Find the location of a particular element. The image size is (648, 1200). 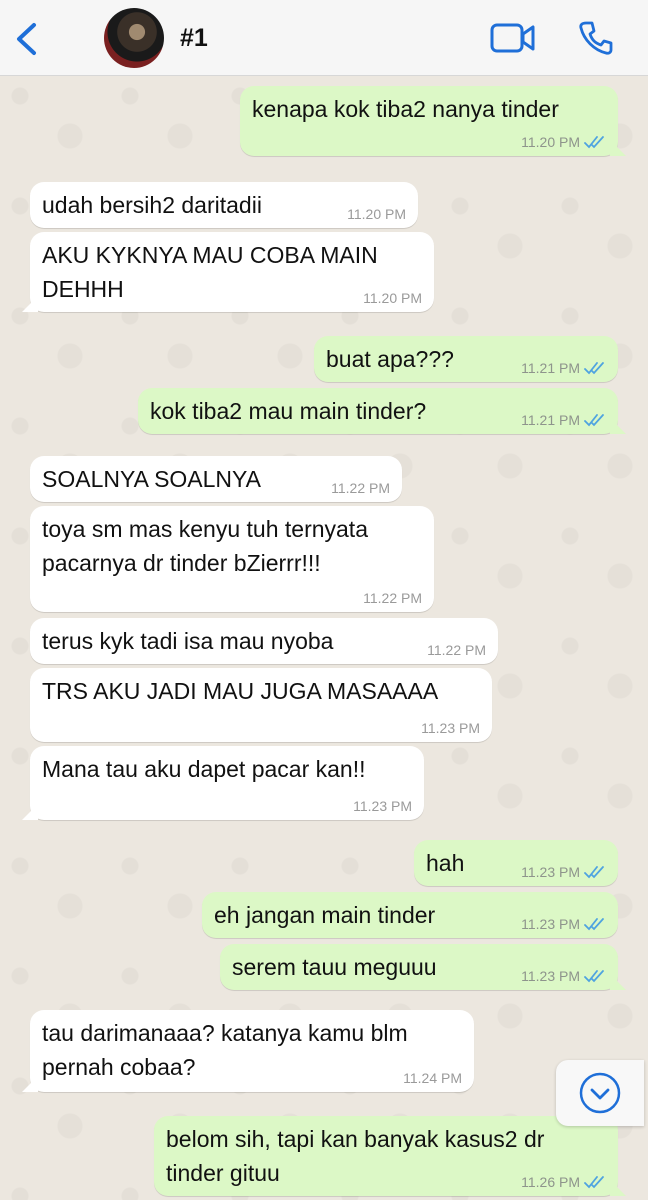

message-text: terus kyk tadi isa mau nyoba is located at coordinates (188, 641).